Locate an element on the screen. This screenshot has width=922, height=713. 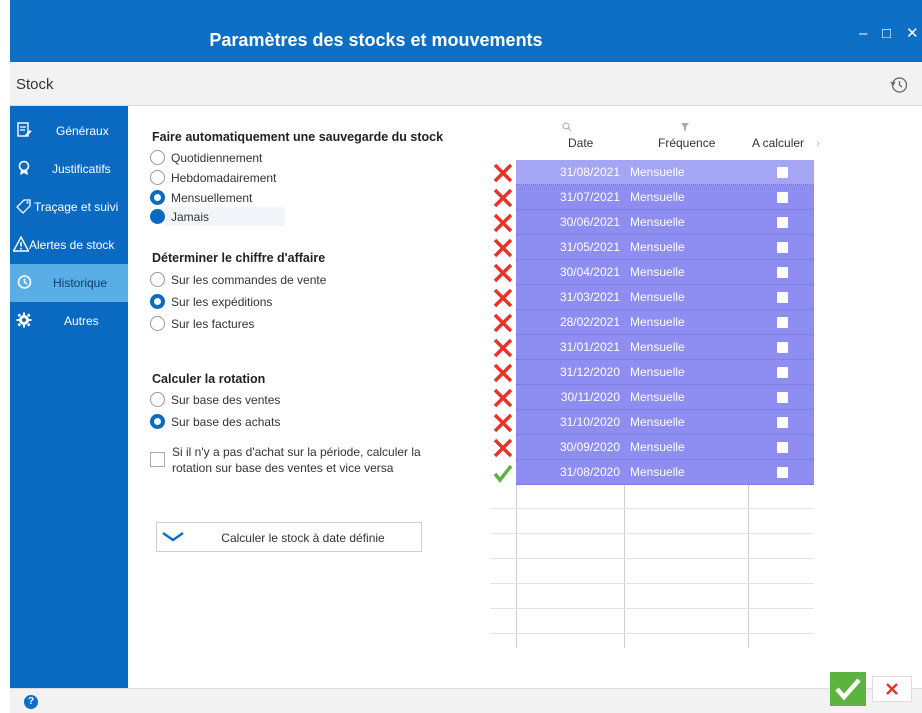
row-cells: 31/07/2021 Mensuelle is located at coordinates (665, 197).